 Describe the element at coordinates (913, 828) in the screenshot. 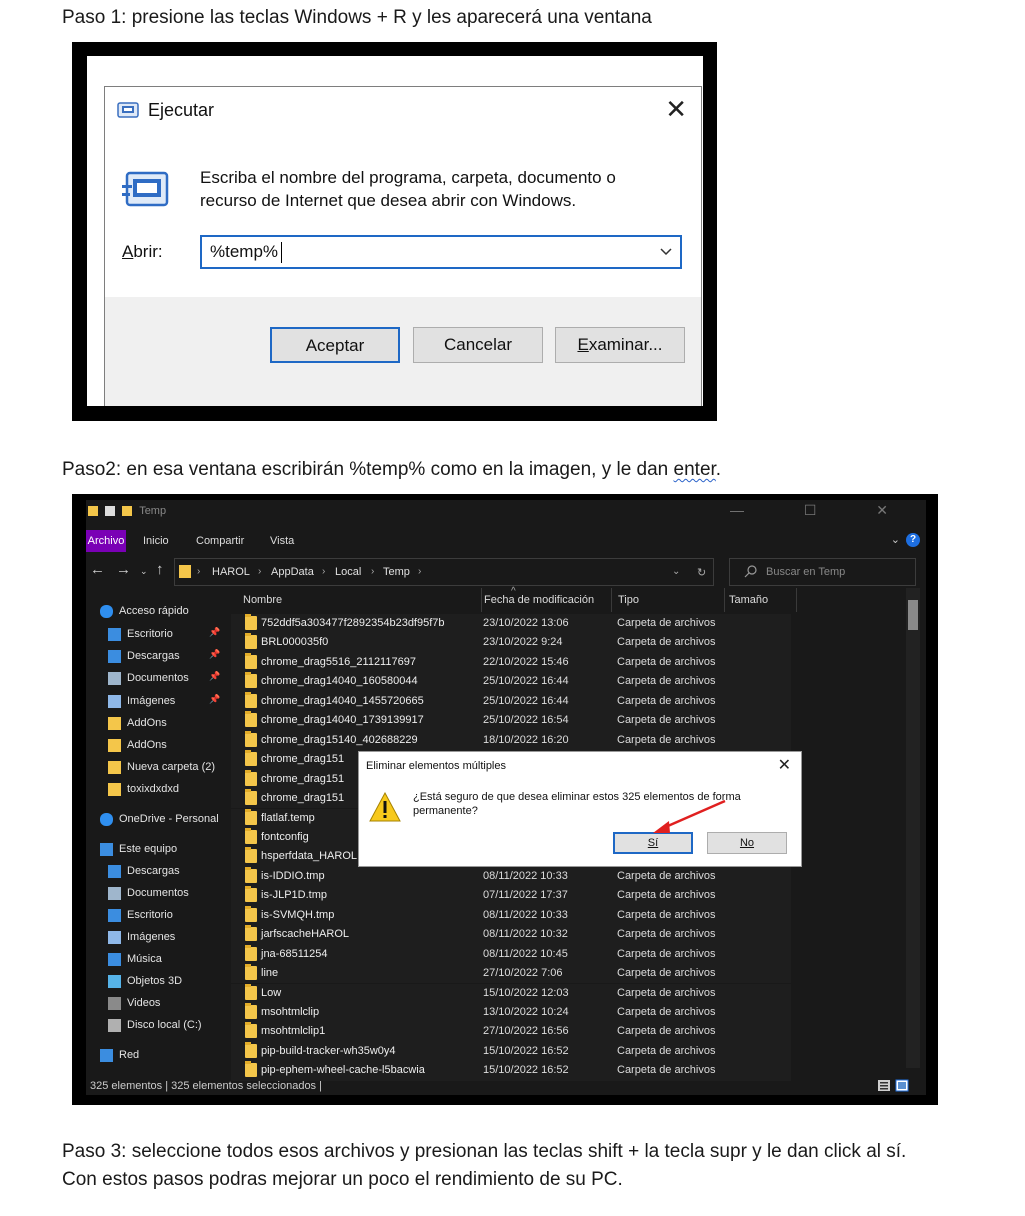

I see `vertical-scrollbar` at that location.